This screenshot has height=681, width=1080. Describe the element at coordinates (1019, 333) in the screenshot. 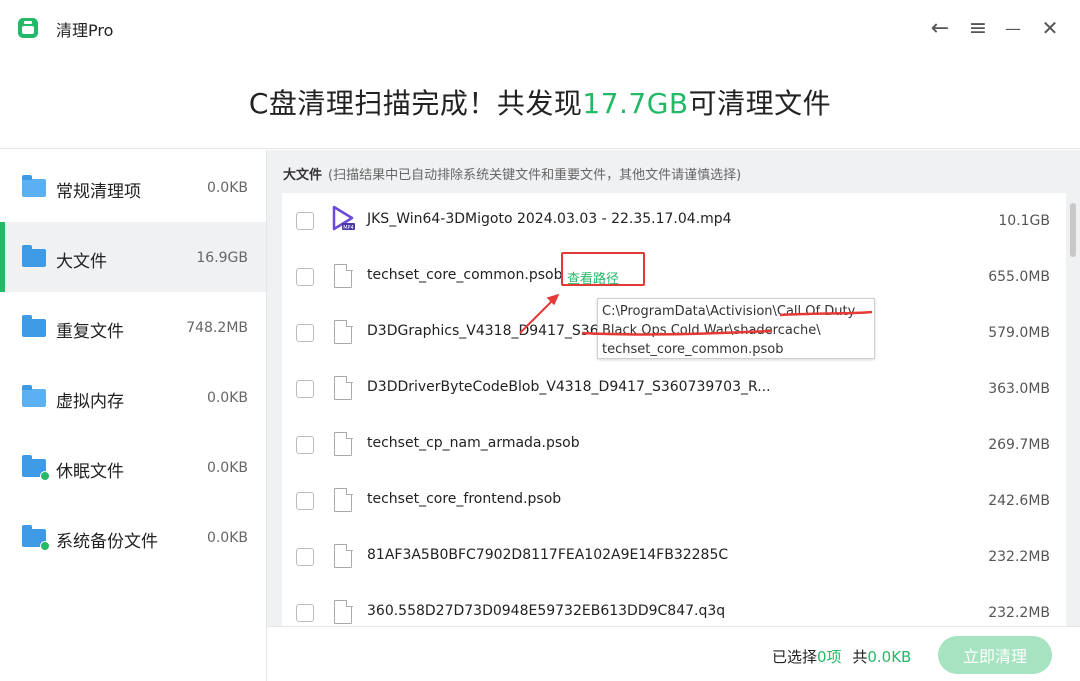

I see `file-size: 579.0MB` at that location.